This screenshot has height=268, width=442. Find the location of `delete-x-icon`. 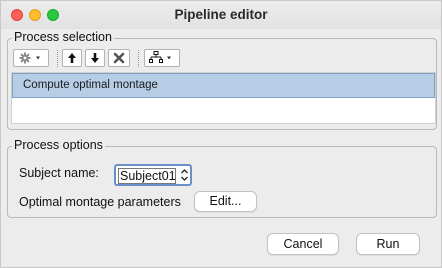

delete-x-icon is located at coordinates (119, 58).